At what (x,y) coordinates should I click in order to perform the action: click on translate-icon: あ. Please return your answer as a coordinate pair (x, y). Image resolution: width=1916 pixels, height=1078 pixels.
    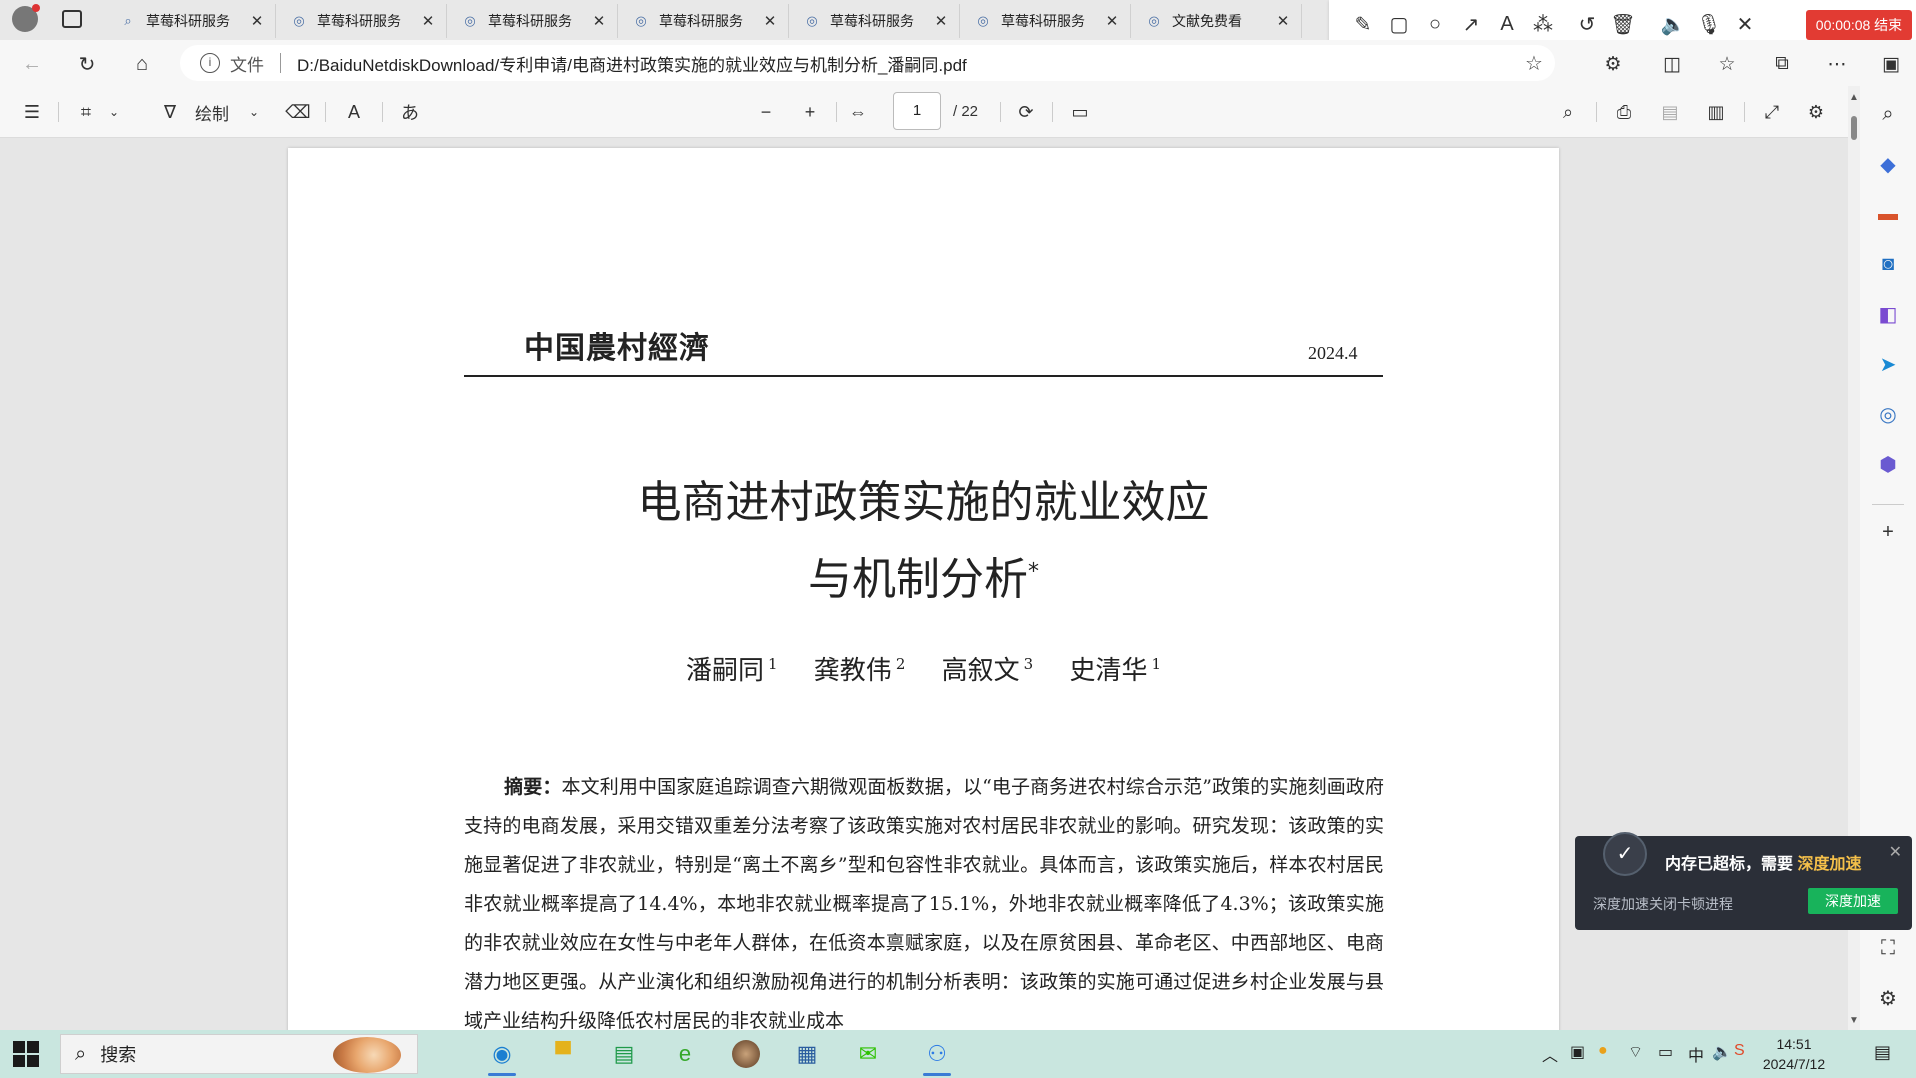
    Looking at the image, I should click on (410, 112).